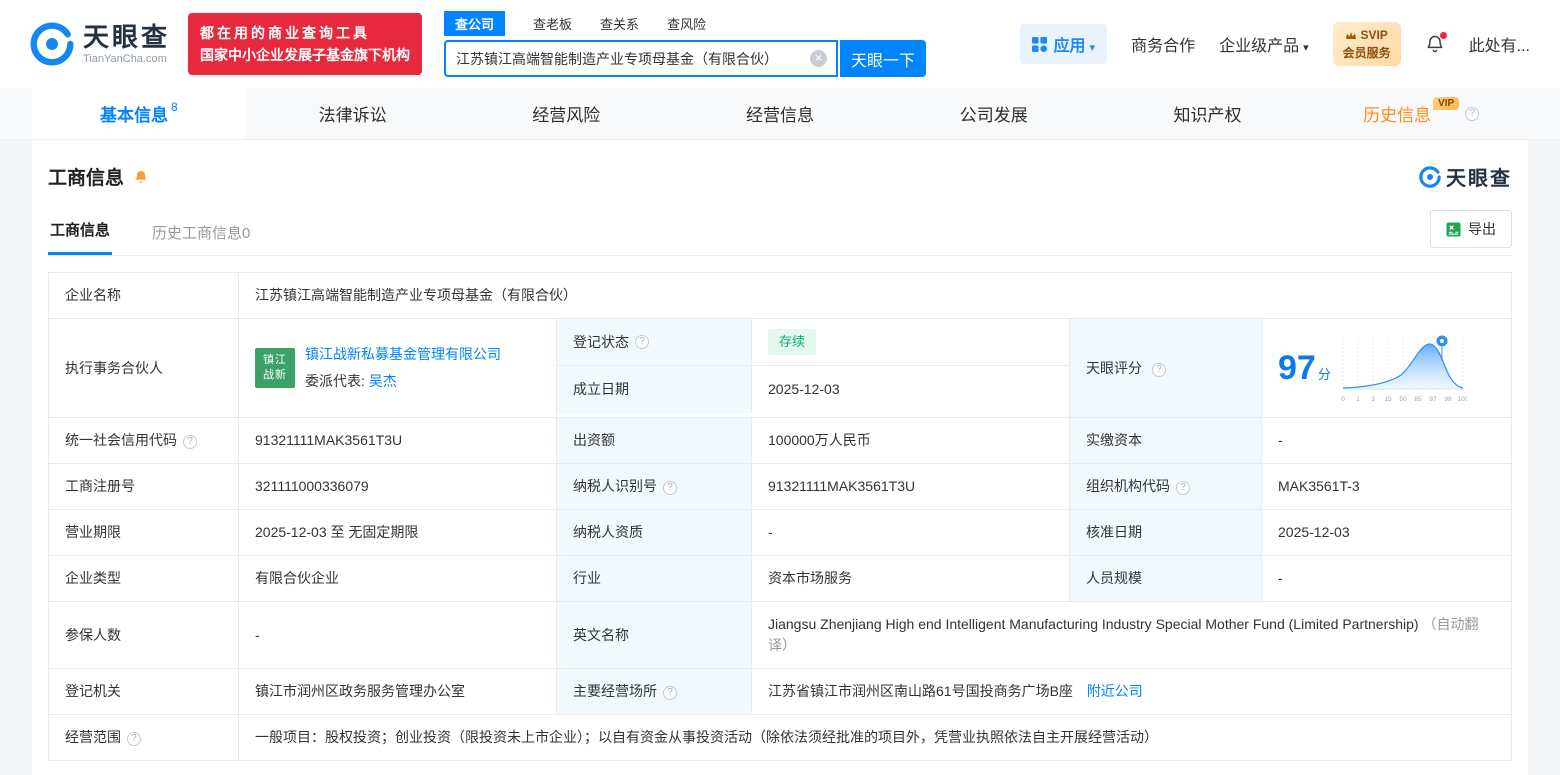  Describe the element at coordinates (994, 113) in the screenshot. I see `tab-company-development: 公司发展` at that location.